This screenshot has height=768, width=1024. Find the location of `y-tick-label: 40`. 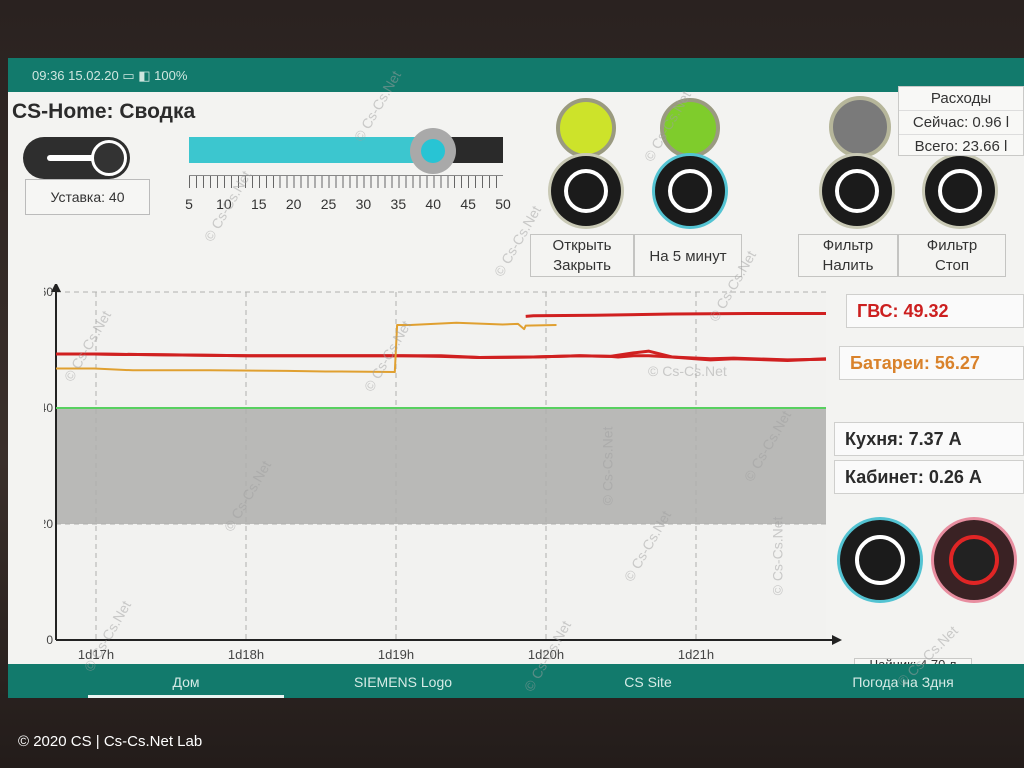

y-tick-label: 40 is located at coordinates (48, 408).